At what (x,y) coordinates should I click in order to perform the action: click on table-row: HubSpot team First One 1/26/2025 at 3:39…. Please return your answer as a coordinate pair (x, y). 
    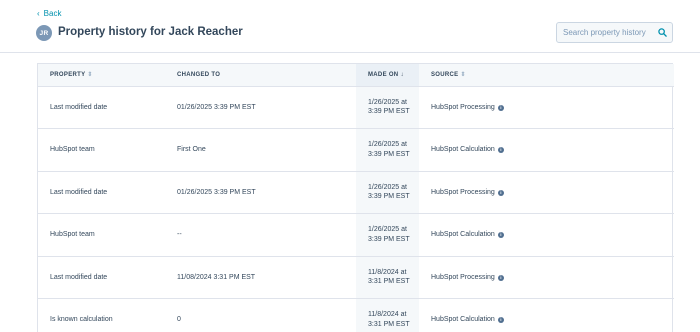
    Looking at the image, I should click on (356, 150).